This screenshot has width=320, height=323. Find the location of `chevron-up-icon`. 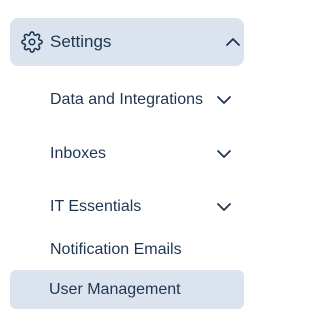

chevron-up-icon is located at coordinates (233, 42).